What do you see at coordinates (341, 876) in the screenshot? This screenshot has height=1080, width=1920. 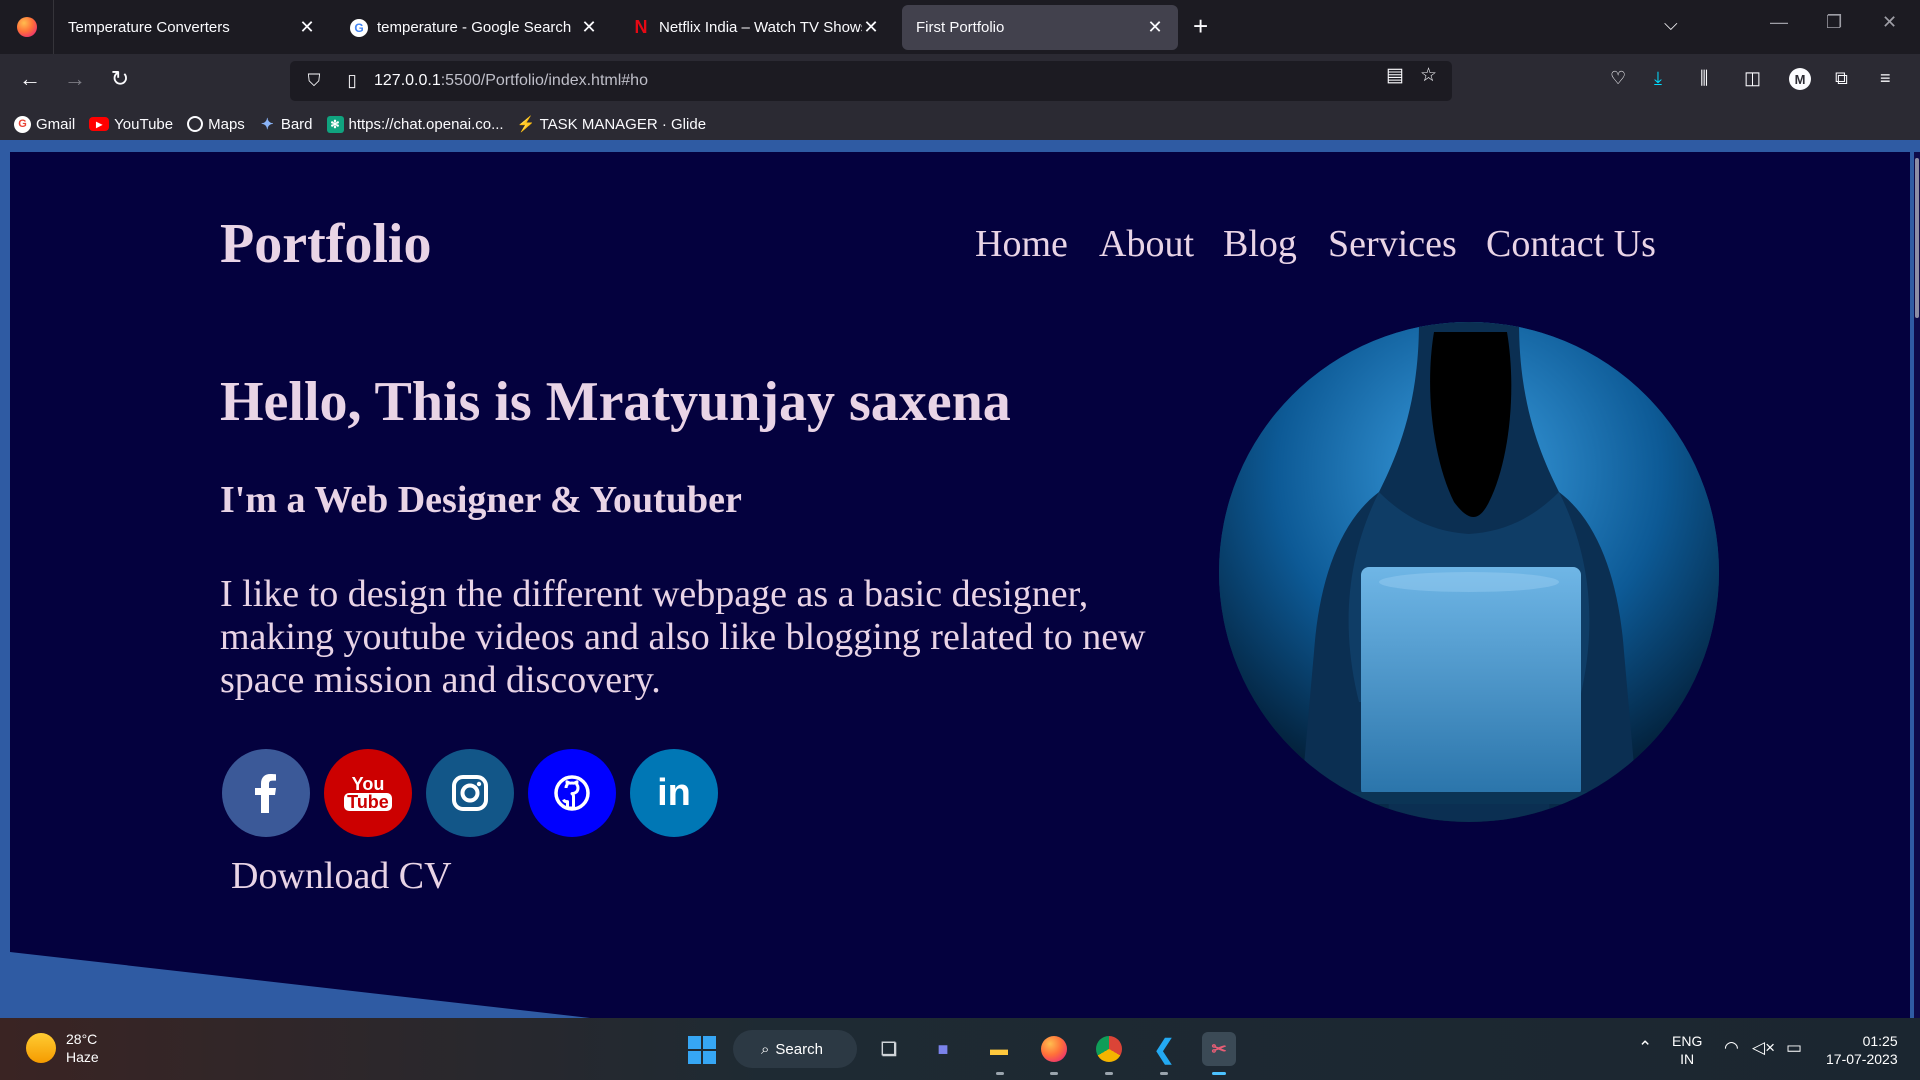 I see `download-cv-button: Download CV` at bounding box center [341, 876].